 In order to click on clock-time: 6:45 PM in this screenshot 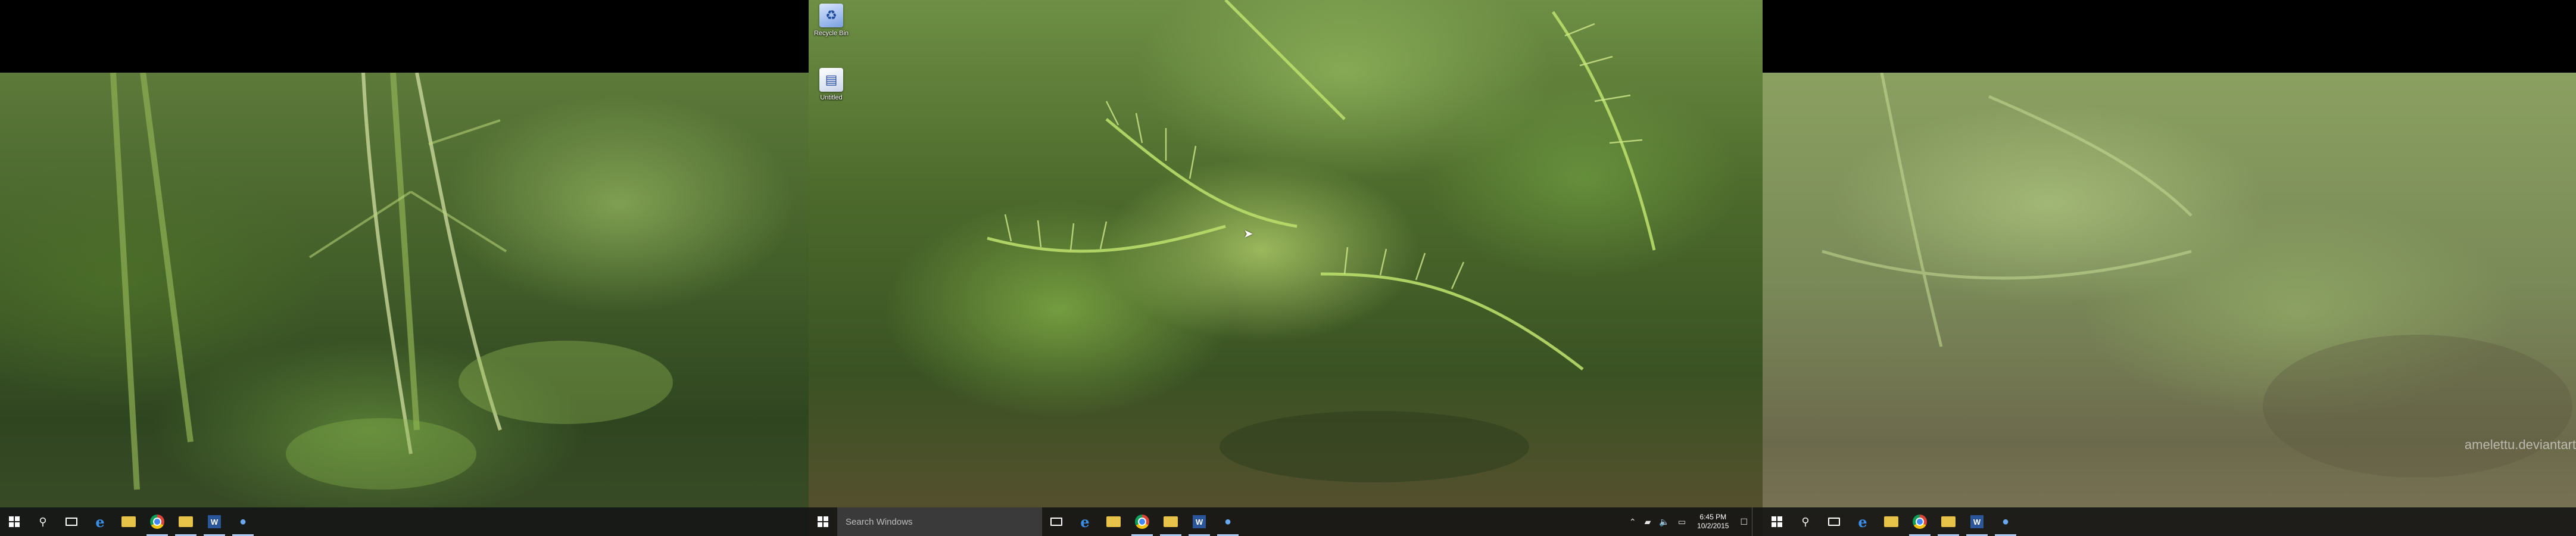, I will do `click(1713, 517)`.